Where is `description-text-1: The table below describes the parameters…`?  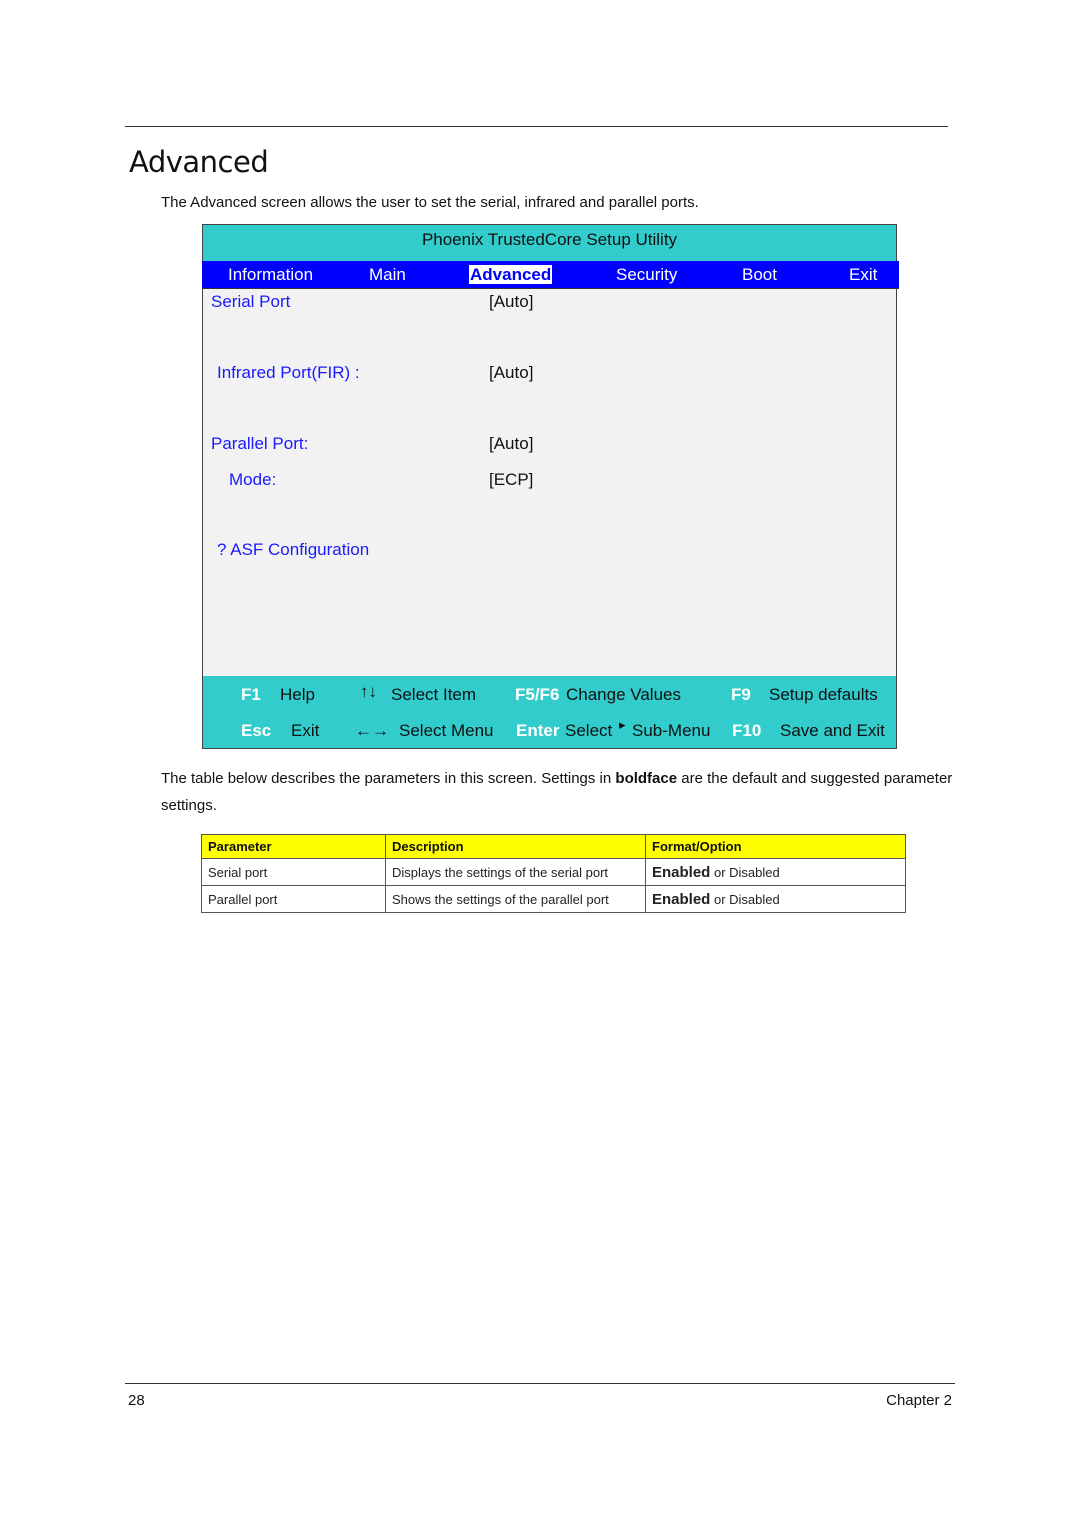
description-text-1: The table below describes the parameters… is located at coordinates (388, 778).